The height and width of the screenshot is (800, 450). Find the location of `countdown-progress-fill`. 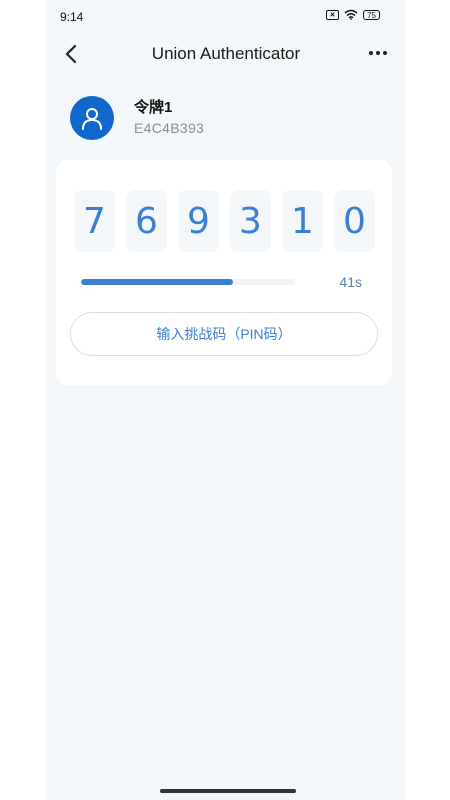

countdown-progress-fill is located at coordinates (157, 282).